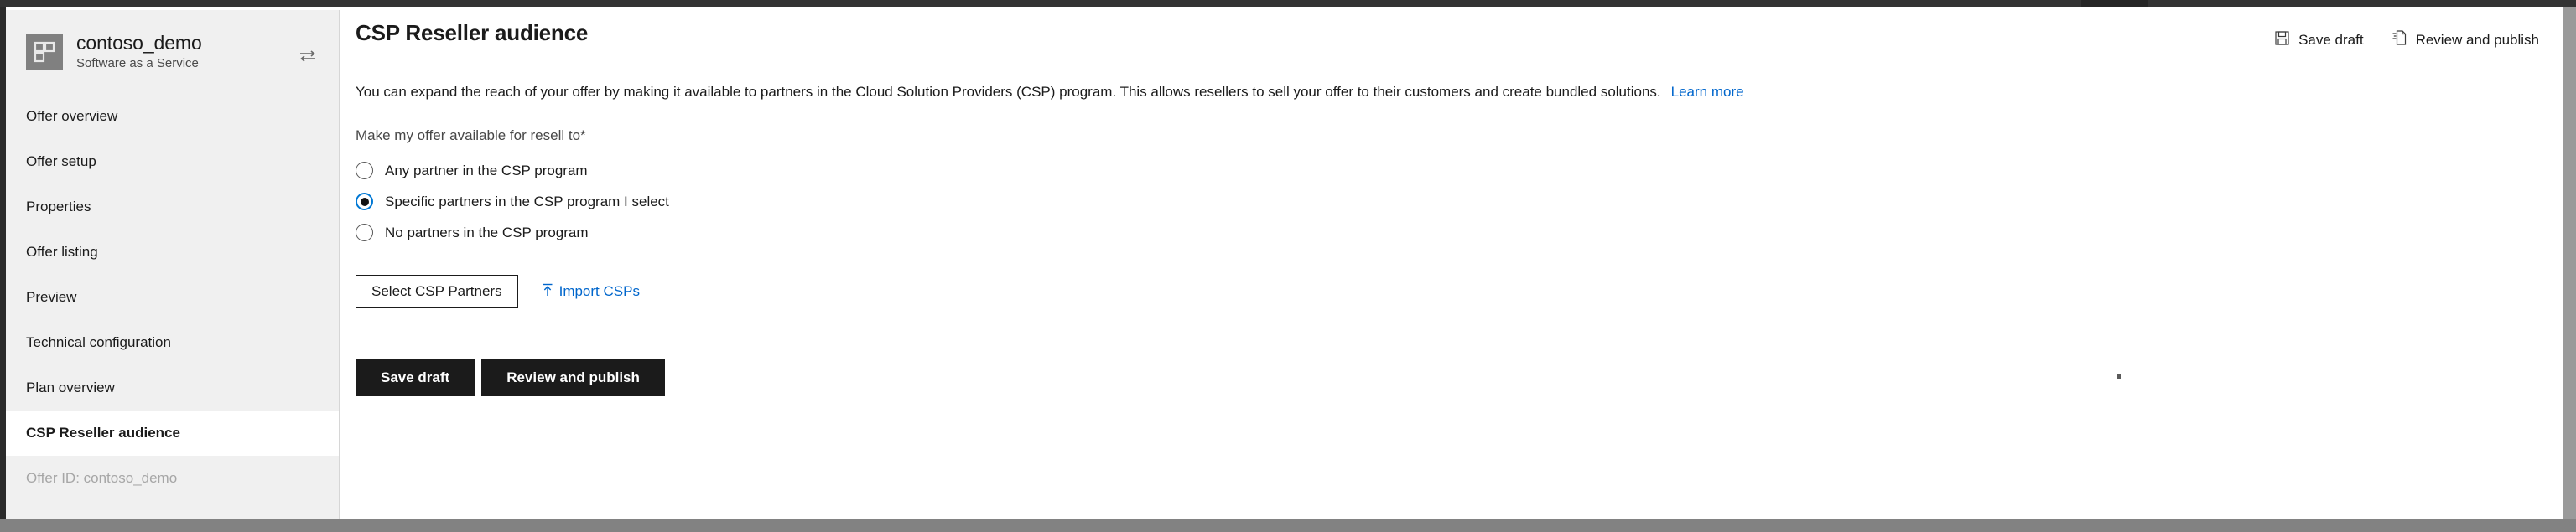 Image resolution: width=2576 pixels, height=532 pixels. Describe the element at coordinates (1457, 170) in the screenshot. I see `radio-option-any-partner: Any partner in the CSP program` at that location.